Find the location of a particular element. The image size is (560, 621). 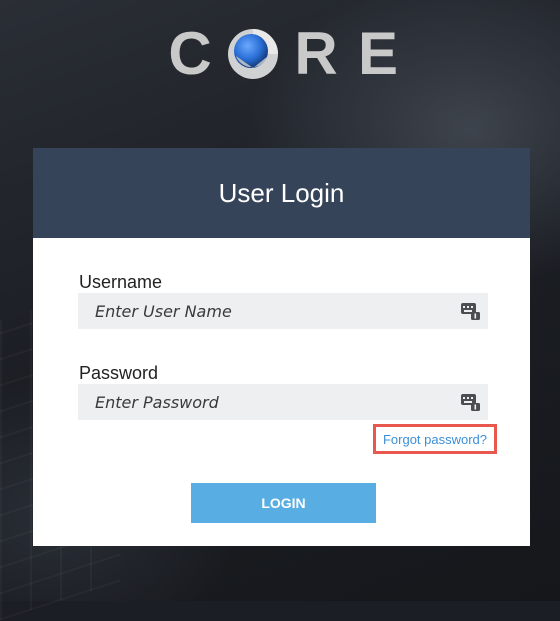

username-input is located at coordinates (262, 311).